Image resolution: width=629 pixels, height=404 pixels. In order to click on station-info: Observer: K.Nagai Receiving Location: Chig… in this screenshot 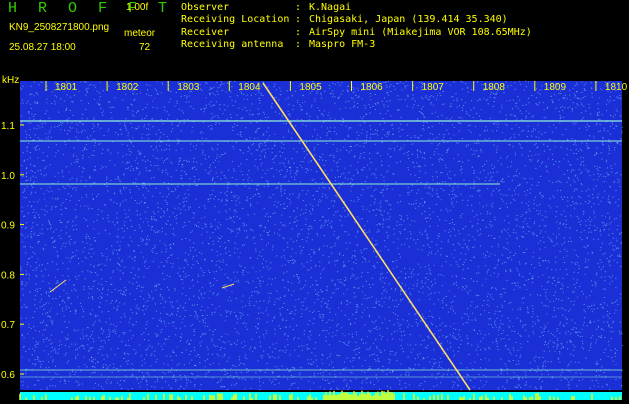, I will do `click(356, 26)`.